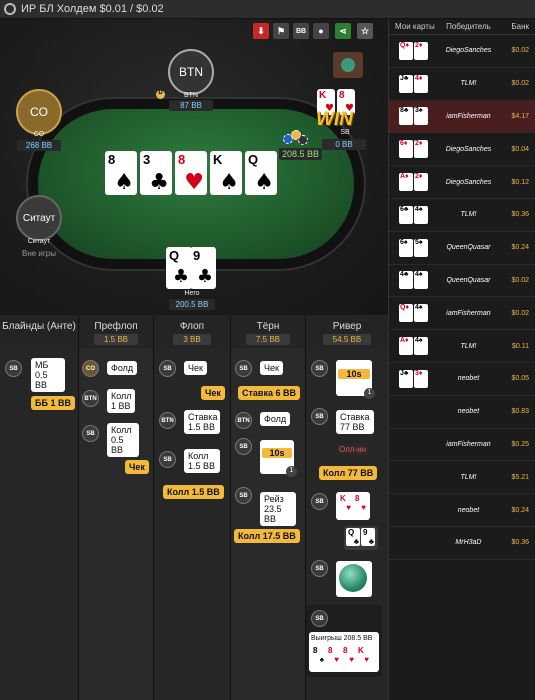  Describe the element at coordinates (520, 26) in the screenshot. I see `header-bank: Банк` at that location.